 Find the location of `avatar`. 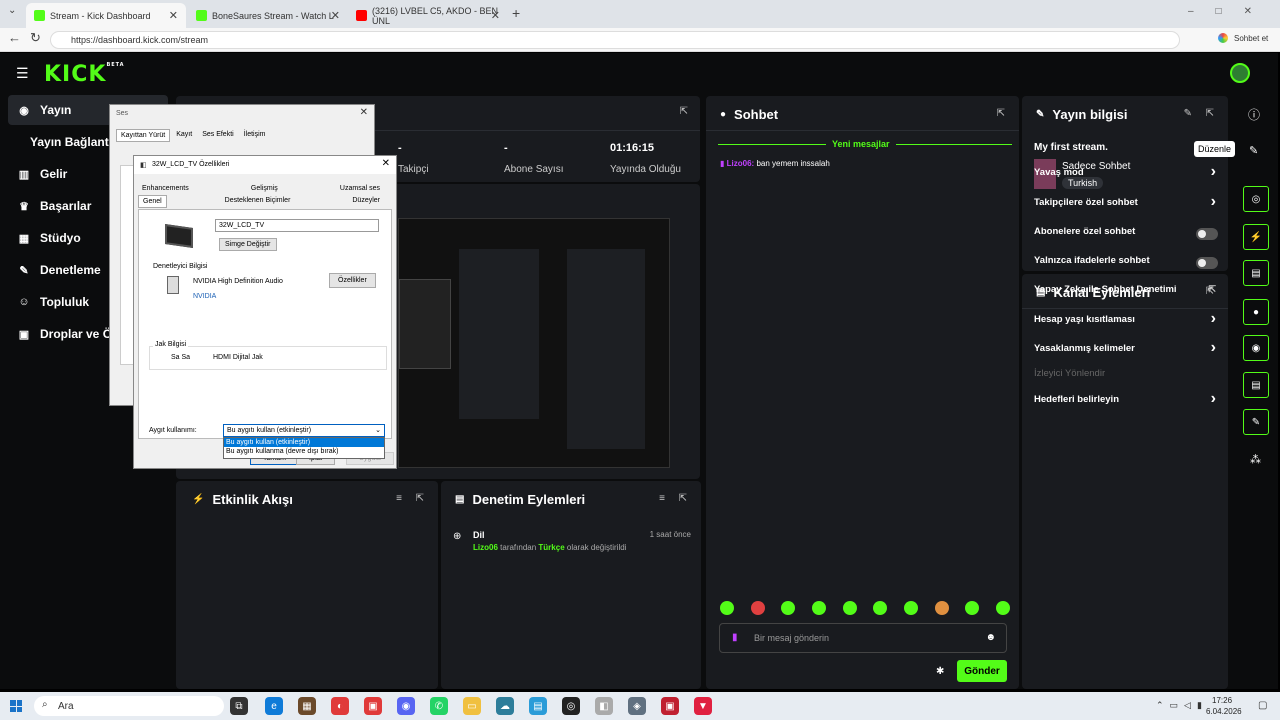

avatar is located at coordinates (1240, 73).